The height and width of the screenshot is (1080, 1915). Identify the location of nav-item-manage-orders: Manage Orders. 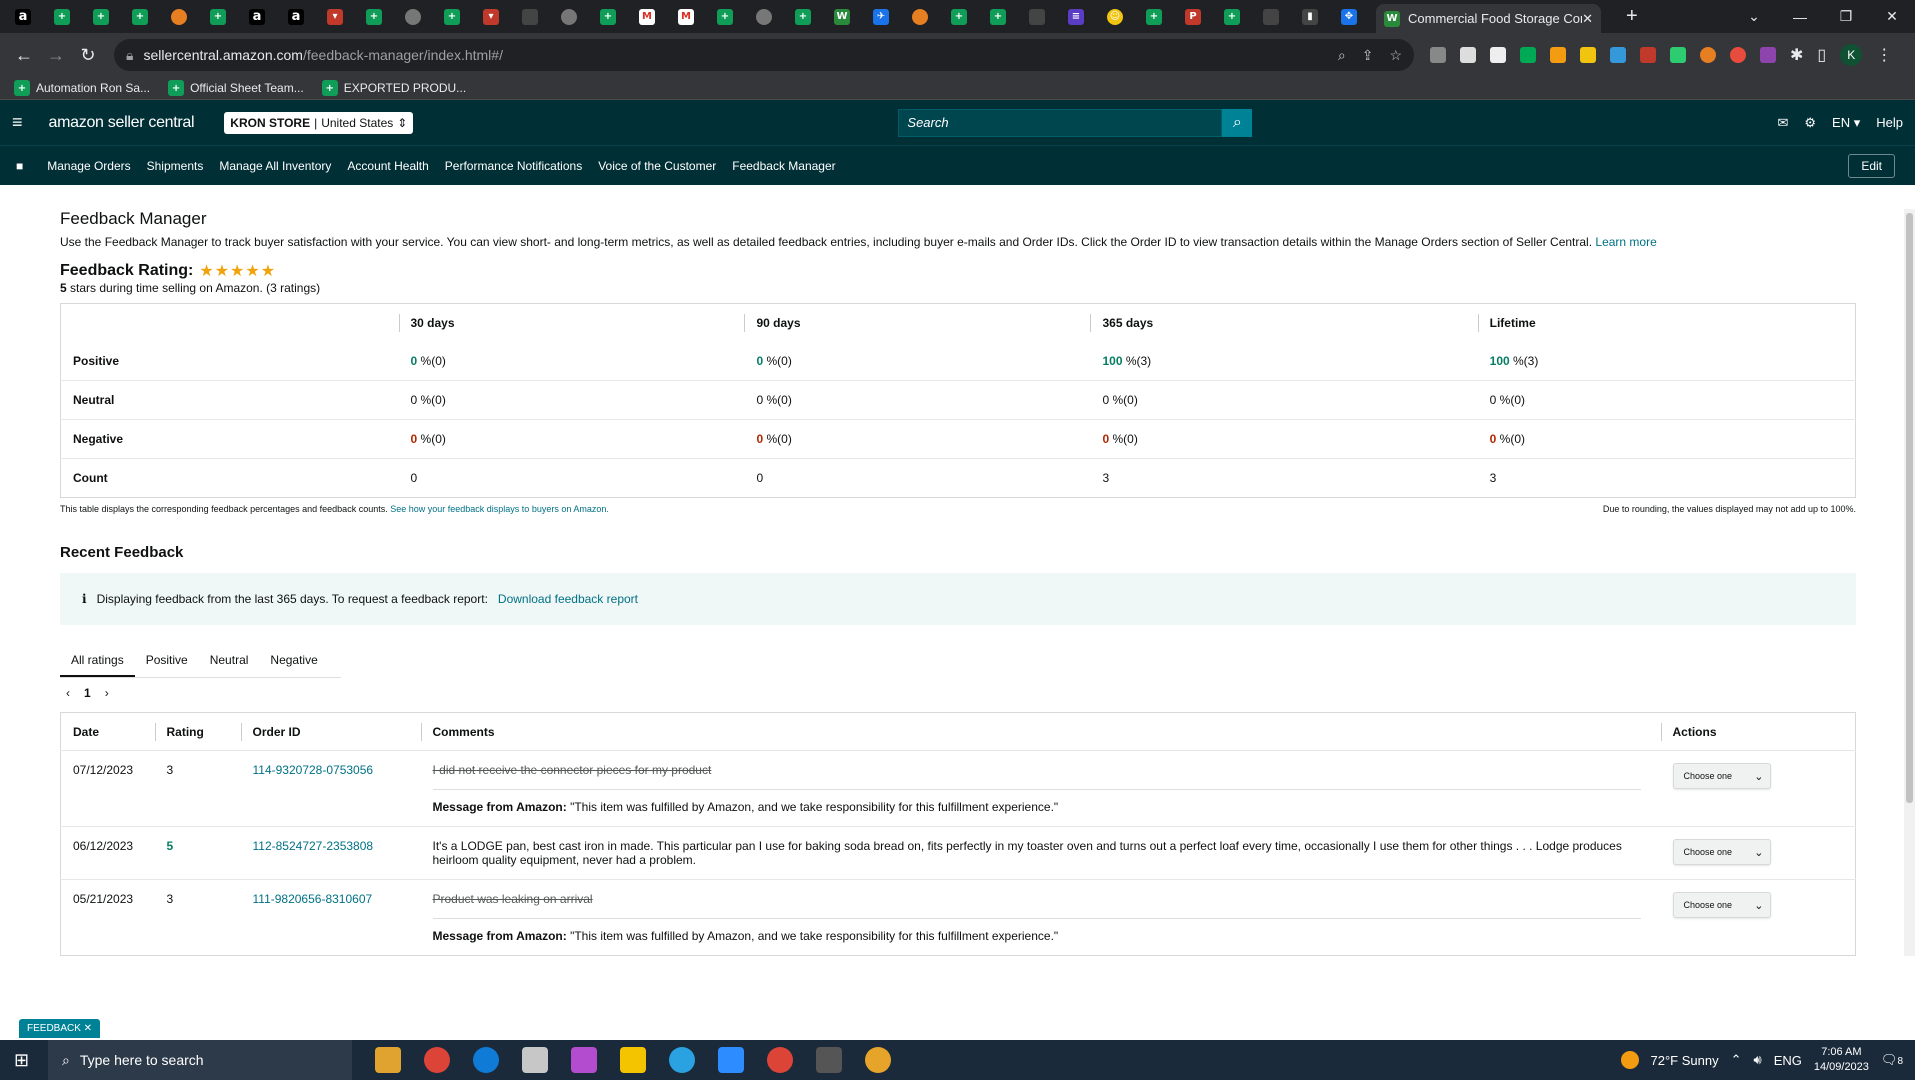
(88, 166).